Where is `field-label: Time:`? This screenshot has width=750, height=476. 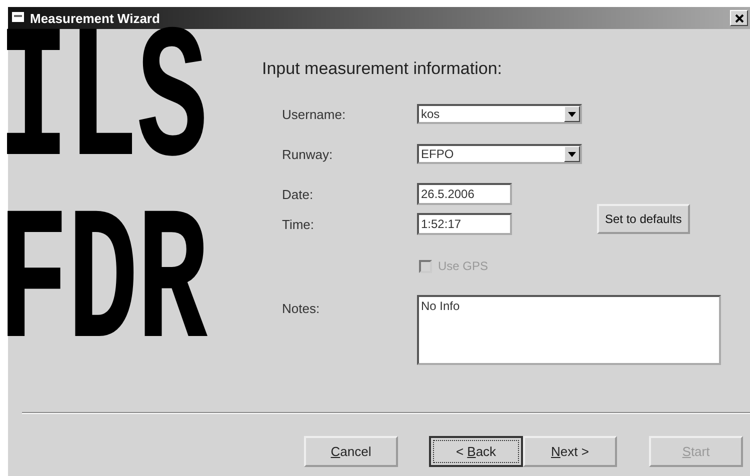 field-label: Time: is located at coordinates (299, 224).